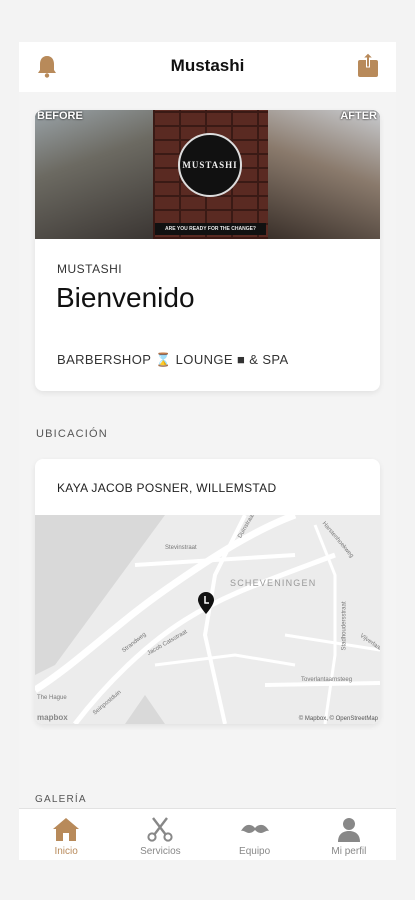 Image resolution: width=415 pixels, height=900 pixels. What do you see at coordinates (173, 359) in the screenshot?
I see `business-tagline: BARBERSHOP ⌛ LOUNGE ■ & SPA` at bounding box center [173, 359].